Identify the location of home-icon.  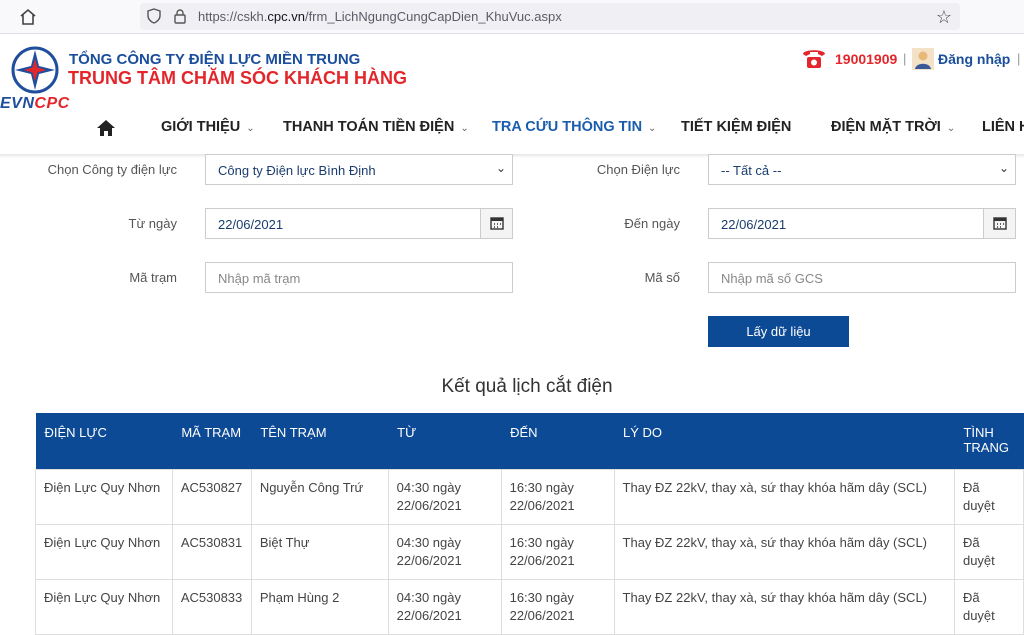
(106, 128).